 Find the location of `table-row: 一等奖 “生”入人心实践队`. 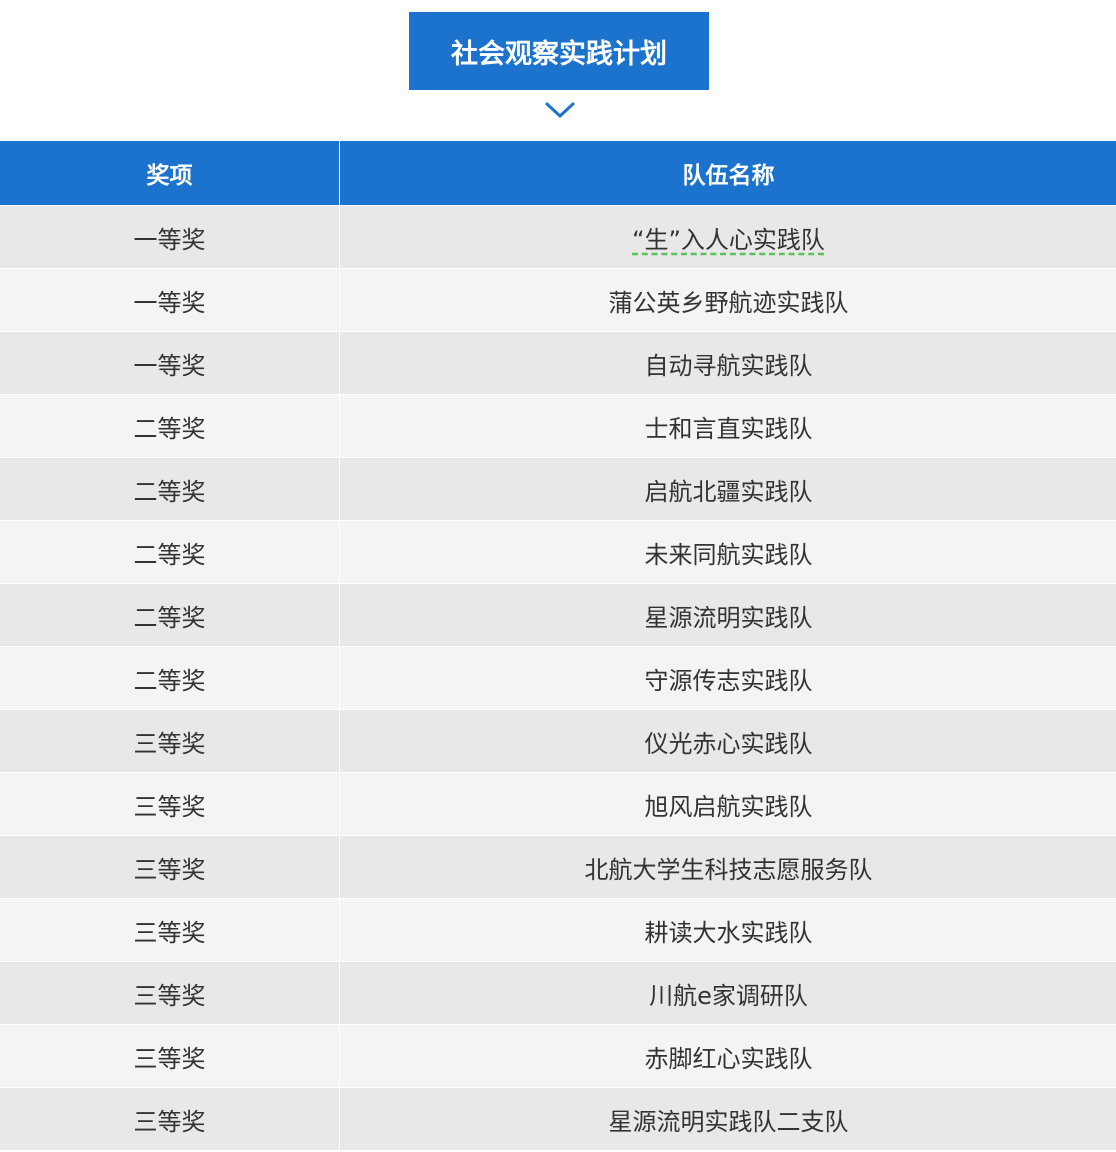

table-row: 一等奖 “生”入人心实践队 is located at coordinates (558, 237).